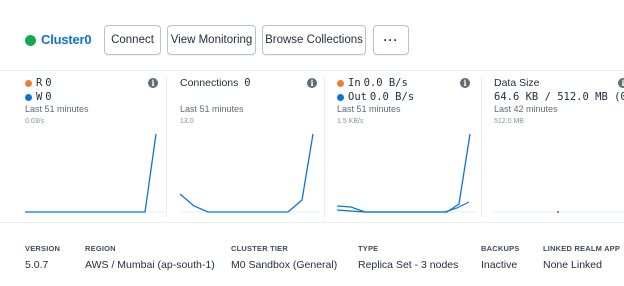  I want to click on type-label: TYPE, so click(368, 248).